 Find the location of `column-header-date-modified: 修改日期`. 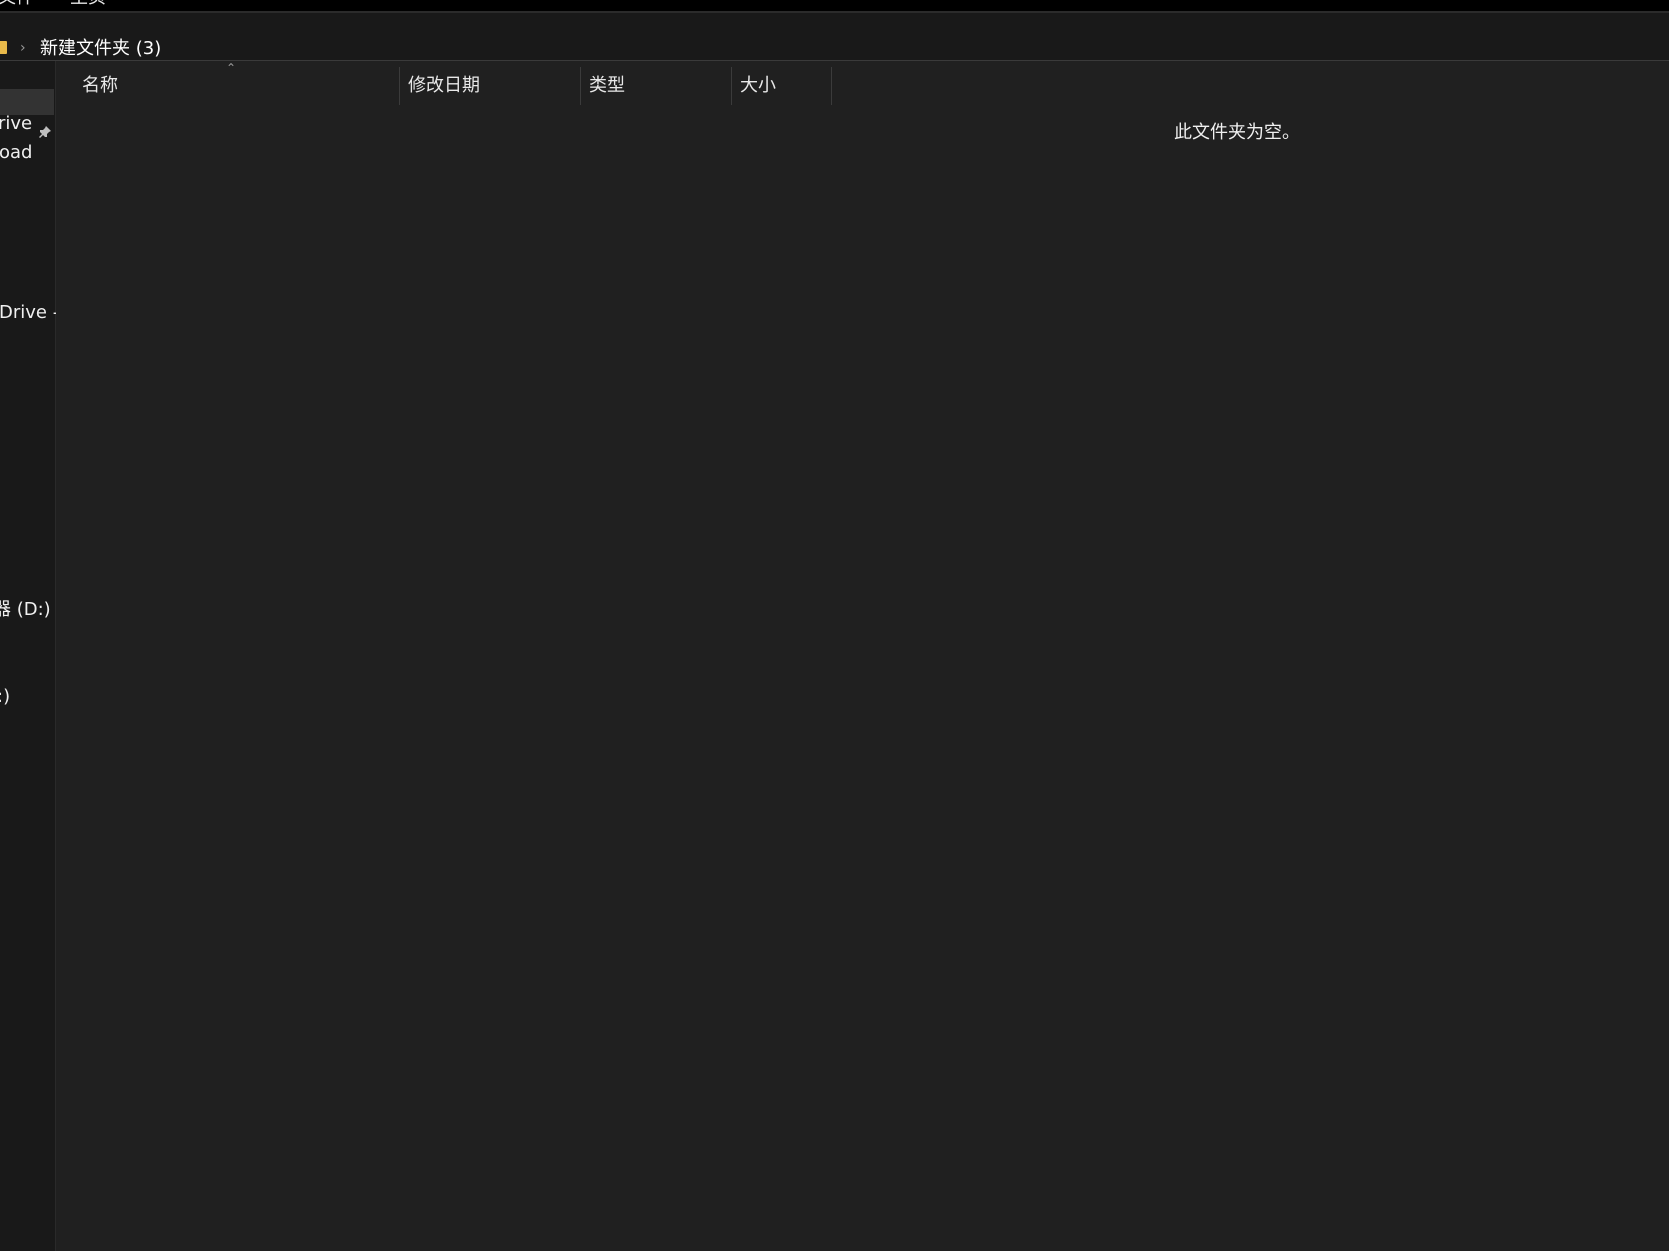

column-header-date-modified: 修改日期 is located at coordinates (490, 86).